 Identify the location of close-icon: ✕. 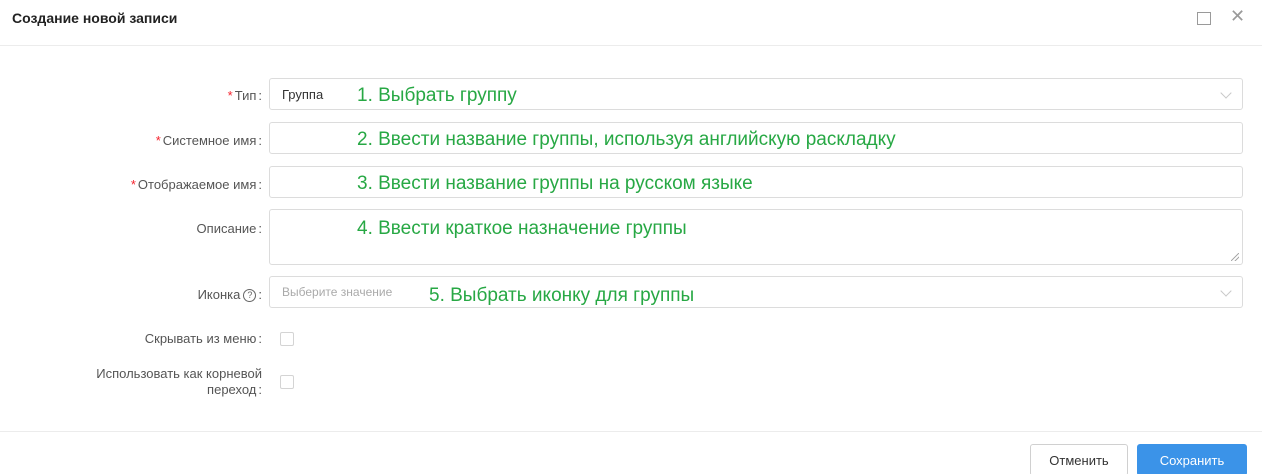
(1237, 16).